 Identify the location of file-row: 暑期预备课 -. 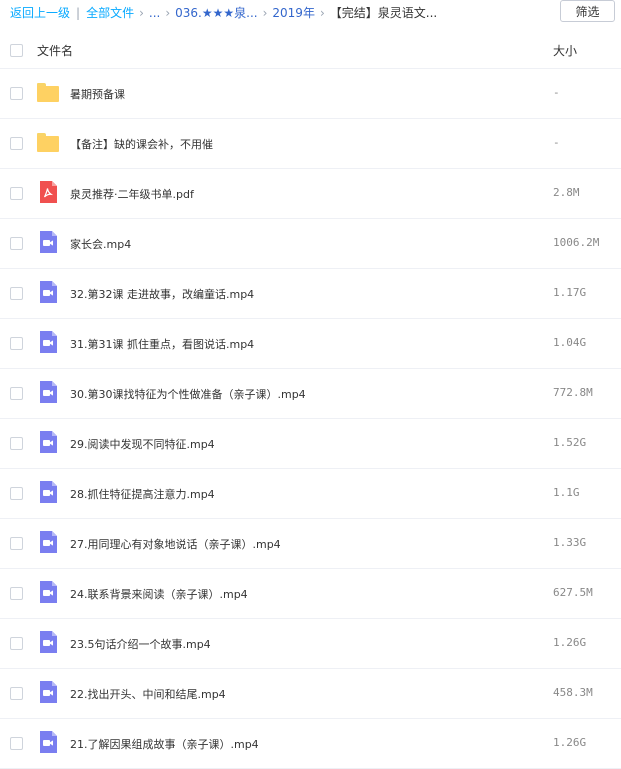
(310, 94).